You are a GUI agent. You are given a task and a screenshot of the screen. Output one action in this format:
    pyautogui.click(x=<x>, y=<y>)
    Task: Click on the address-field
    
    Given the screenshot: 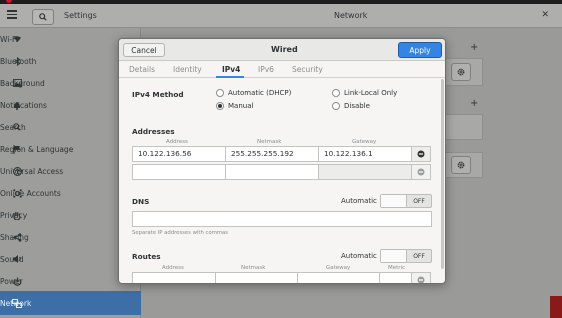 What is the action you would take?
    pyautogui.click(x=179, y=172)
    